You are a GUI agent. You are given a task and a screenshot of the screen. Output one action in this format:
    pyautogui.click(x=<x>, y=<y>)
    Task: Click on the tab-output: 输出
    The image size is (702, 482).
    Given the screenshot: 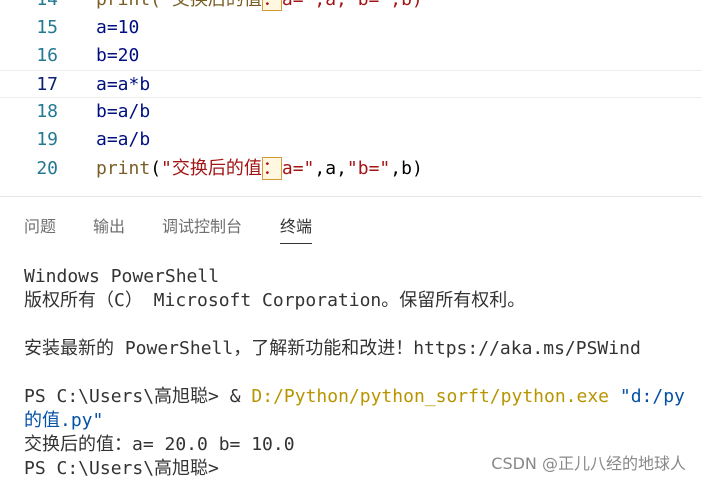 What is the action you would take?
    pyautogui.click(x=109, y=228)
    